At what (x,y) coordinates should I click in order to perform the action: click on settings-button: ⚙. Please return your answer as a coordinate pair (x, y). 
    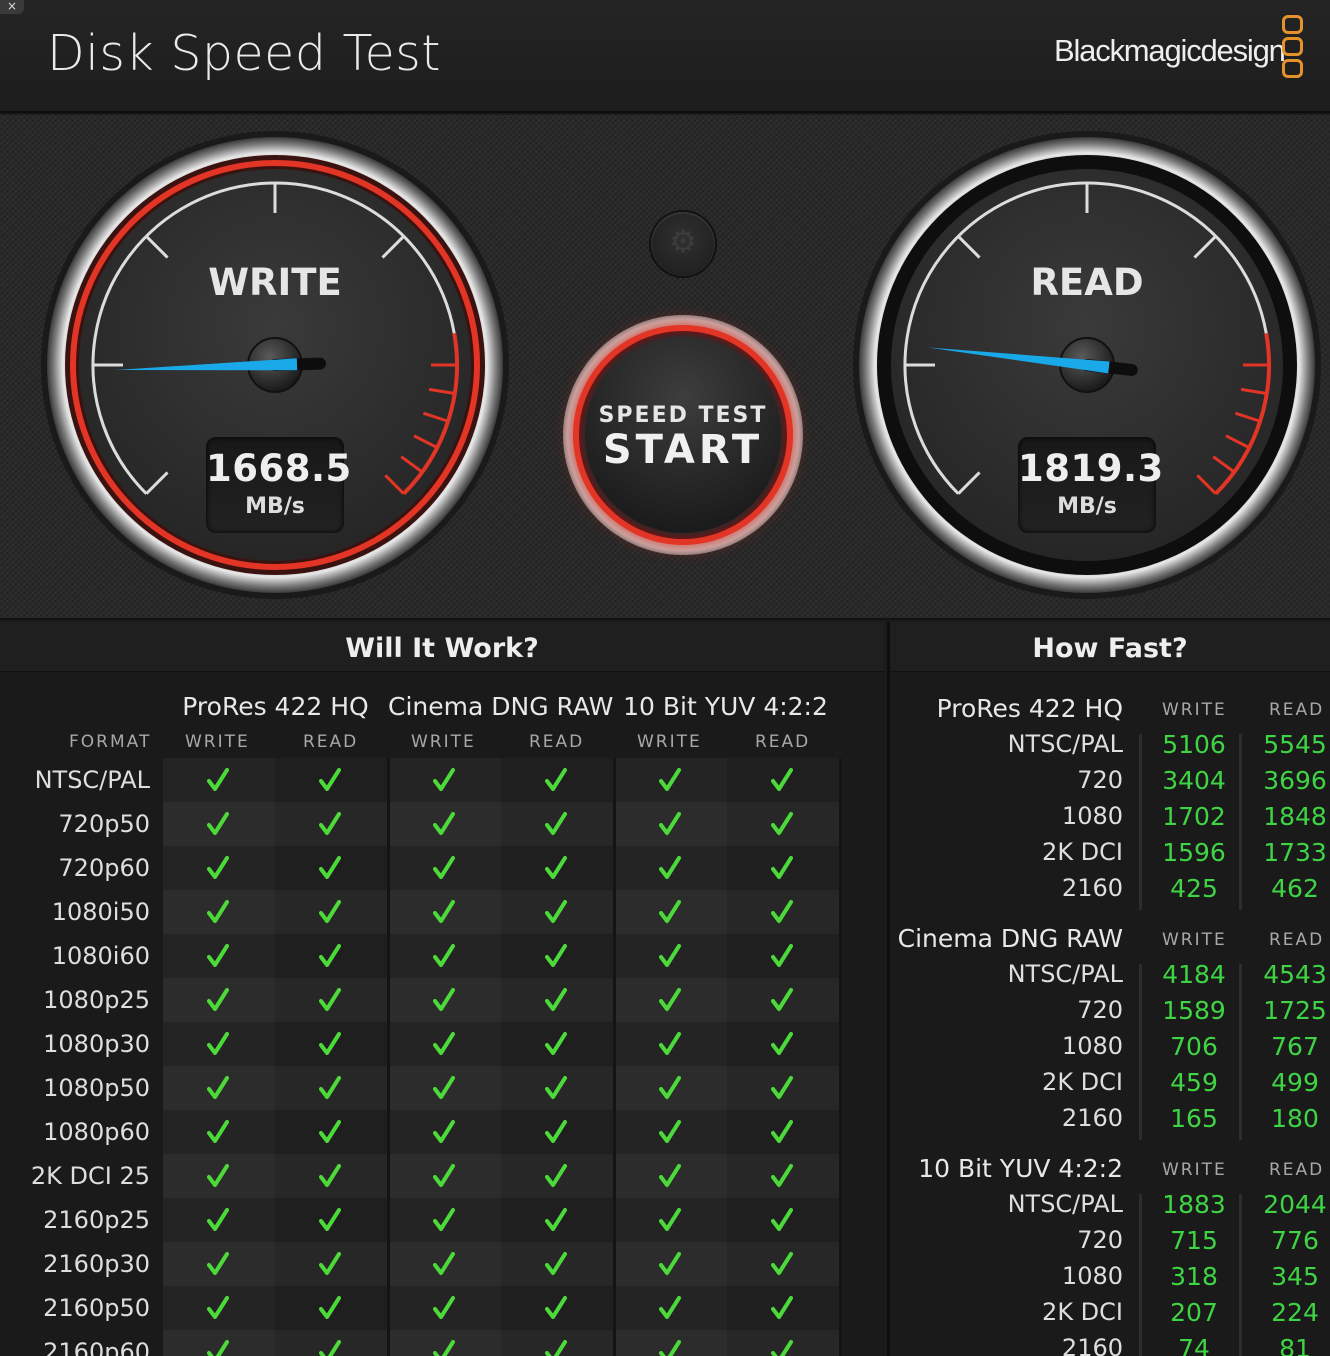
    Looking at the image, I should click on (683, 244).